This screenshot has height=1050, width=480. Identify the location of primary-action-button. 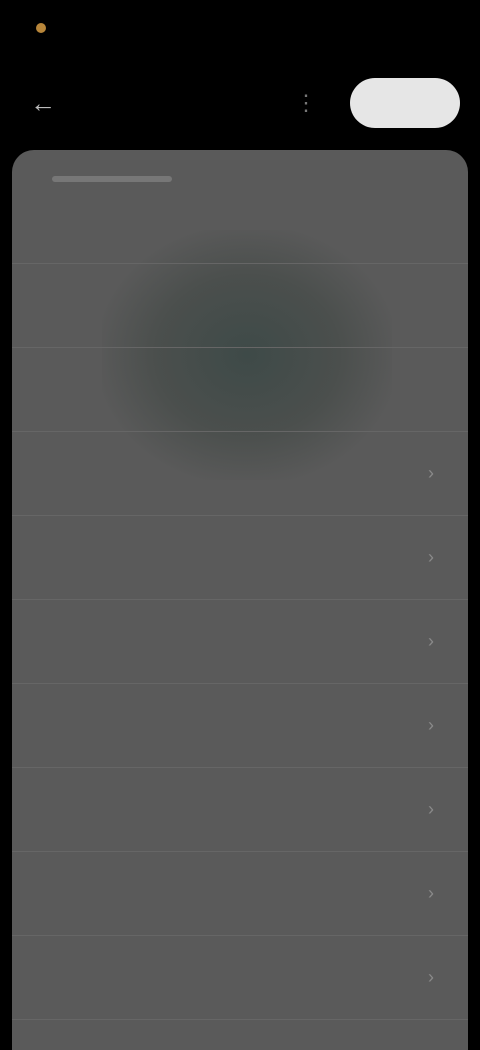
(405, 103).